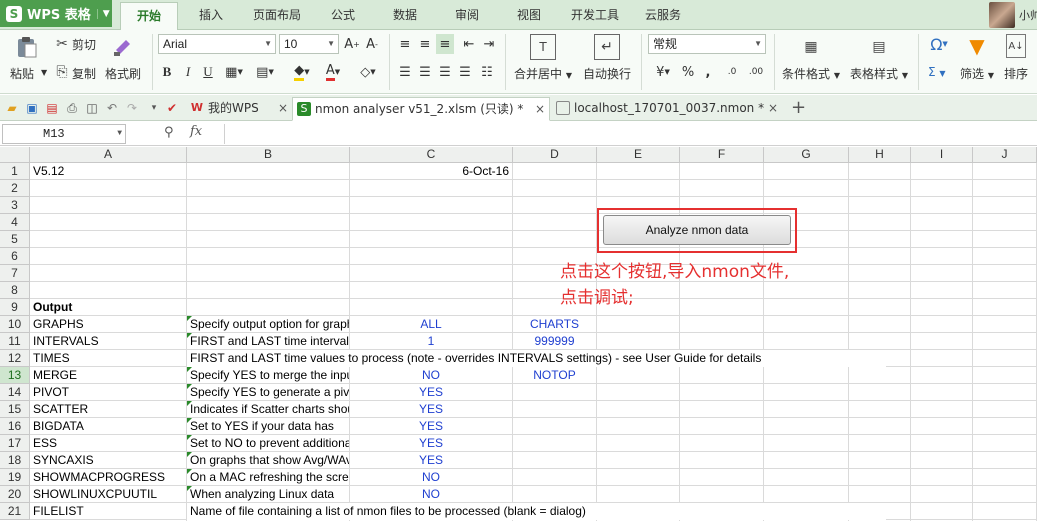 This screenshot has width=1037, height=521. Describe the element at coordinates (15, 256) in the screenshot. I see `row-header-6: 6` at that location.